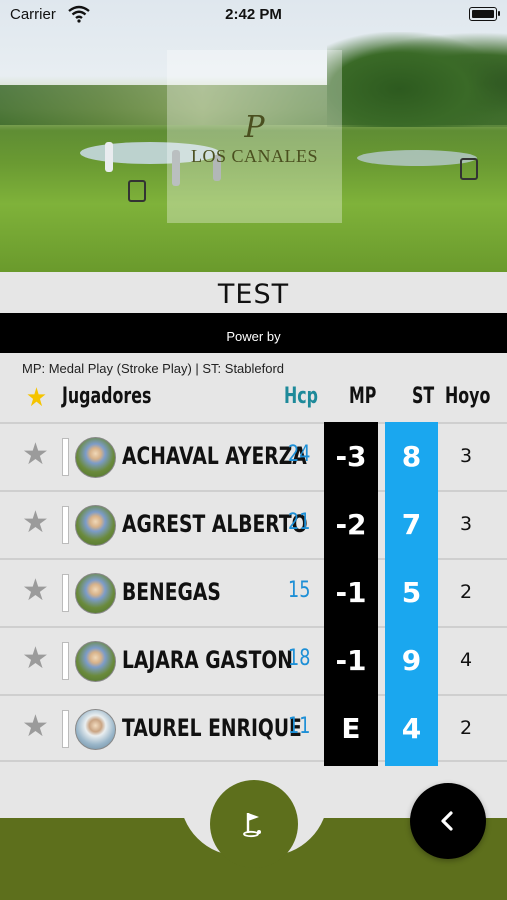 The height and width of the screenshot is (900, 507). Describe the element at coordinates (417, 158) in the screenshot. I see `pond` at that location.